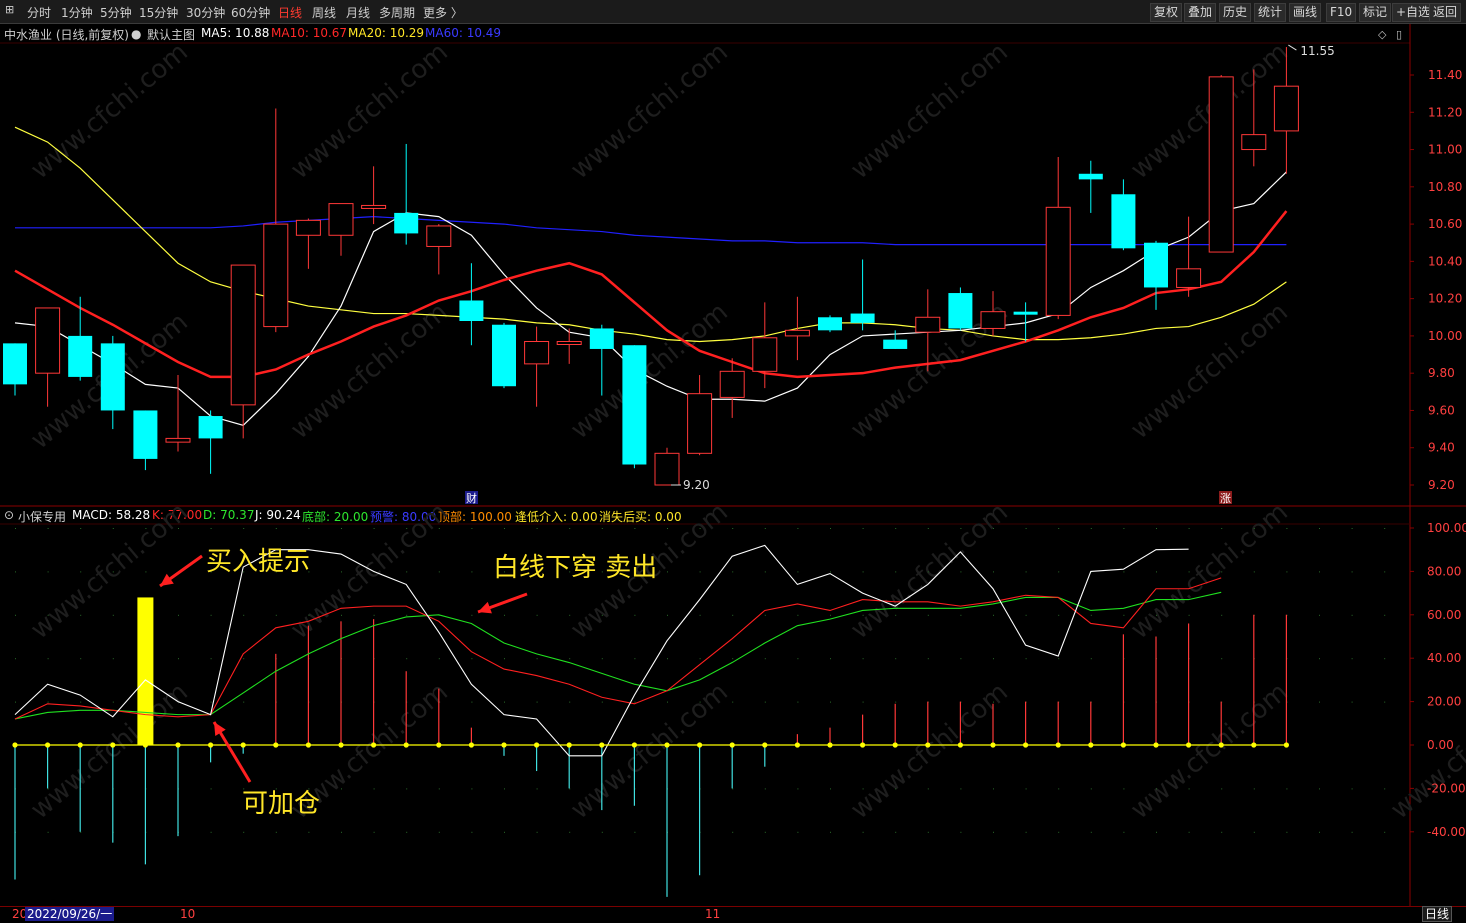 This screenshot has width=1466, height=923. What do you see at coordinates (109, 571) in the screenshot?
I see `watermark-10: www.cfchi.com` at bounding box center [109, 571].